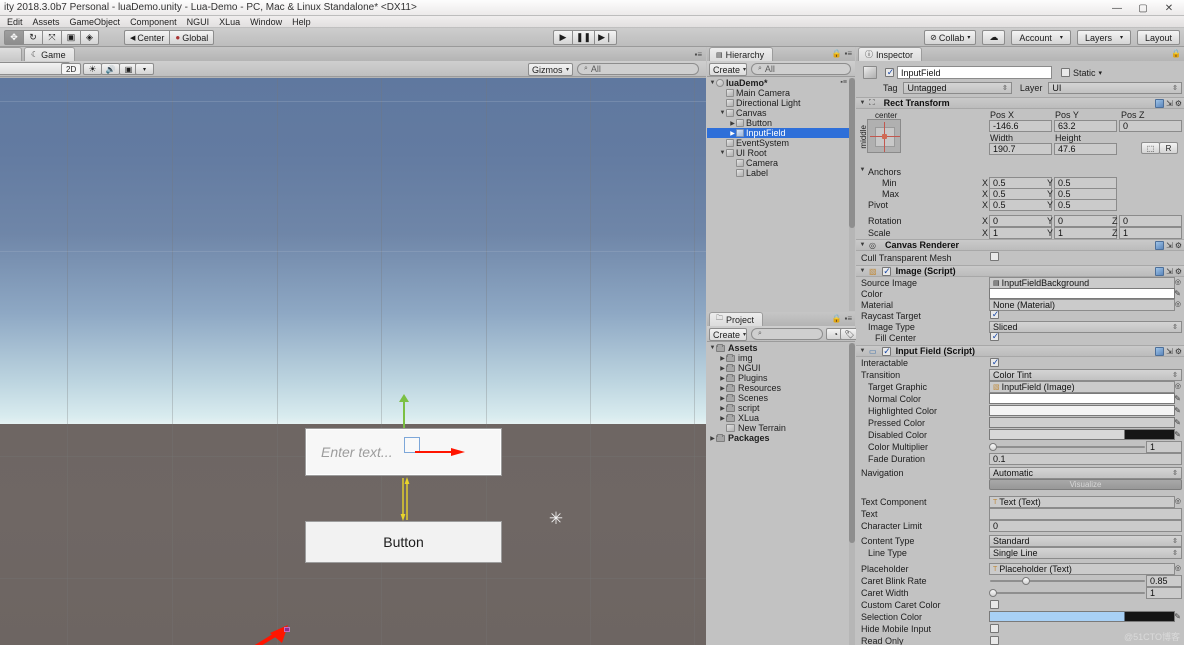  What do you see at coordinates (994, 256) in the screenshot?
I see `cull-transparent-checkbox` at bounding box center [994, 256].